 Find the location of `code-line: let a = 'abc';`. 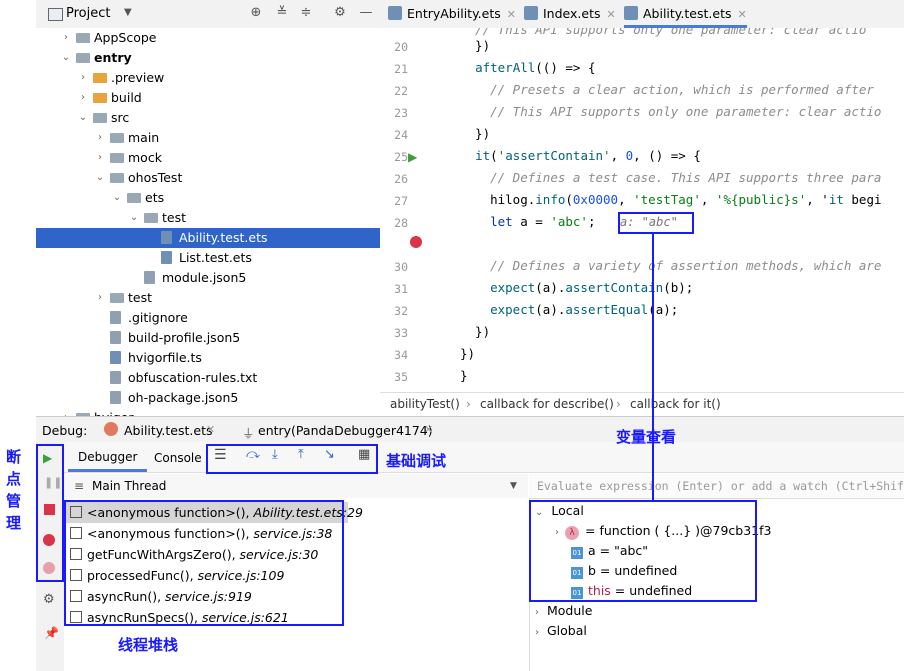

code-line: let a = 'abc'; is located at coordinates (543, 221).